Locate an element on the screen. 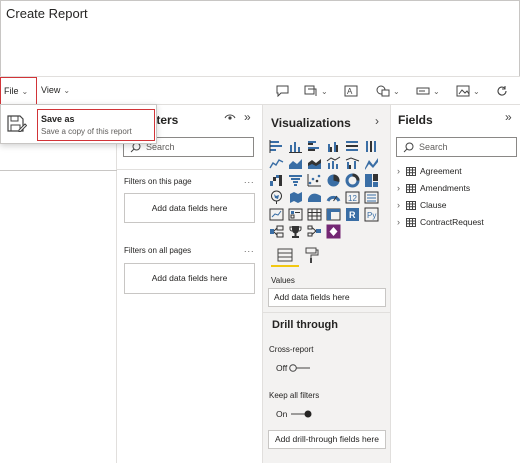 The width and height of the screenshot is (520, 463). collapse-filters-icon: » is located at coordinates (247, 117).